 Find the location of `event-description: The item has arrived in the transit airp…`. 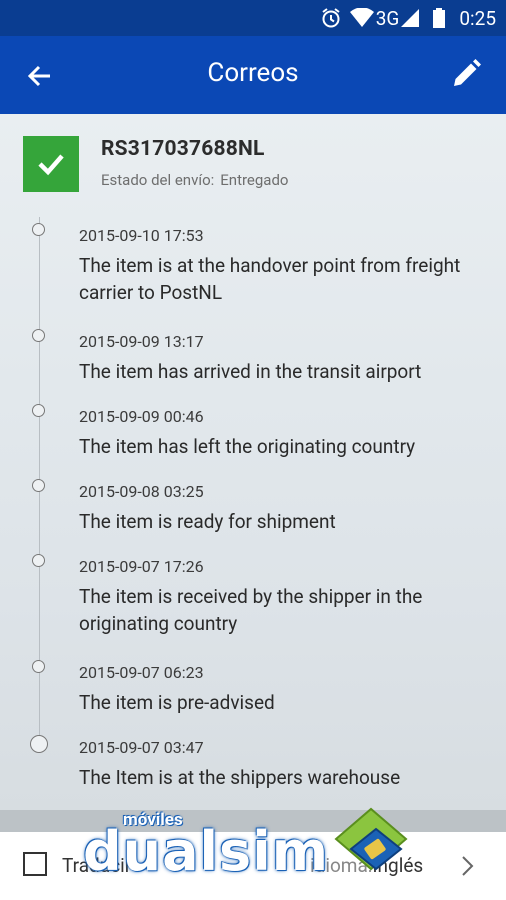

event-description: The item has arrived in the transit airp… is located at coordinates (250, 371).